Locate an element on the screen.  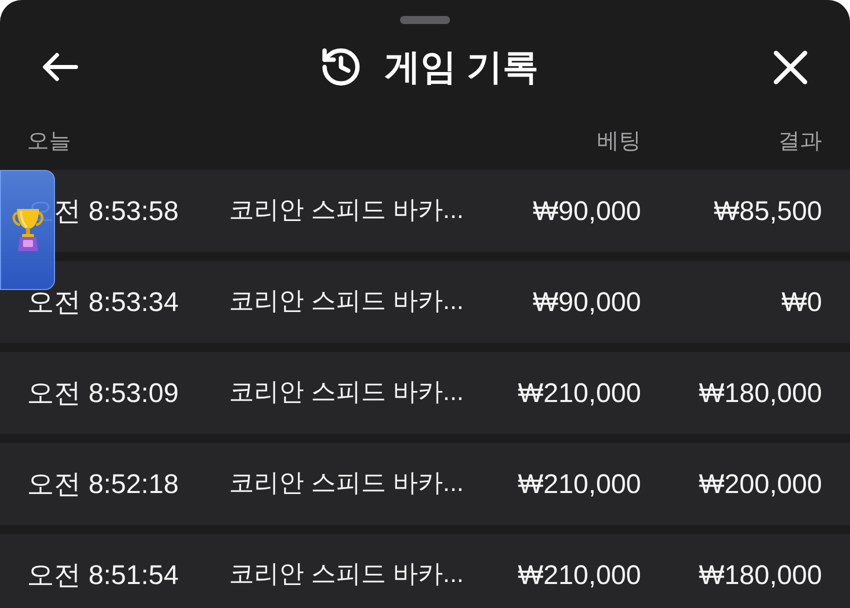
result-amount-cell-text: ₩0 is located at coordinates (802, 302).